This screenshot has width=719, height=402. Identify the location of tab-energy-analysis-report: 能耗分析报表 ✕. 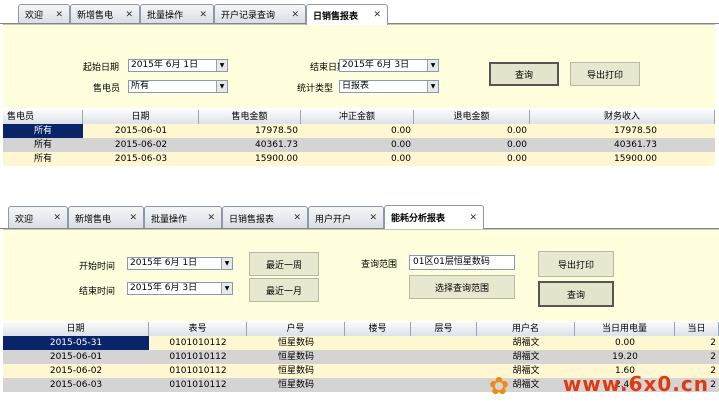
(434, 217).